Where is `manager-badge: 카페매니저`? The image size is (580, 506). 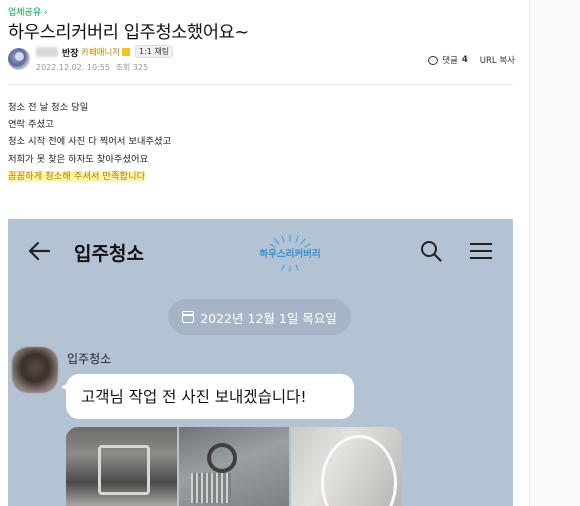
manager-badge: 카페매니저 is located at coordinates (106, 52).